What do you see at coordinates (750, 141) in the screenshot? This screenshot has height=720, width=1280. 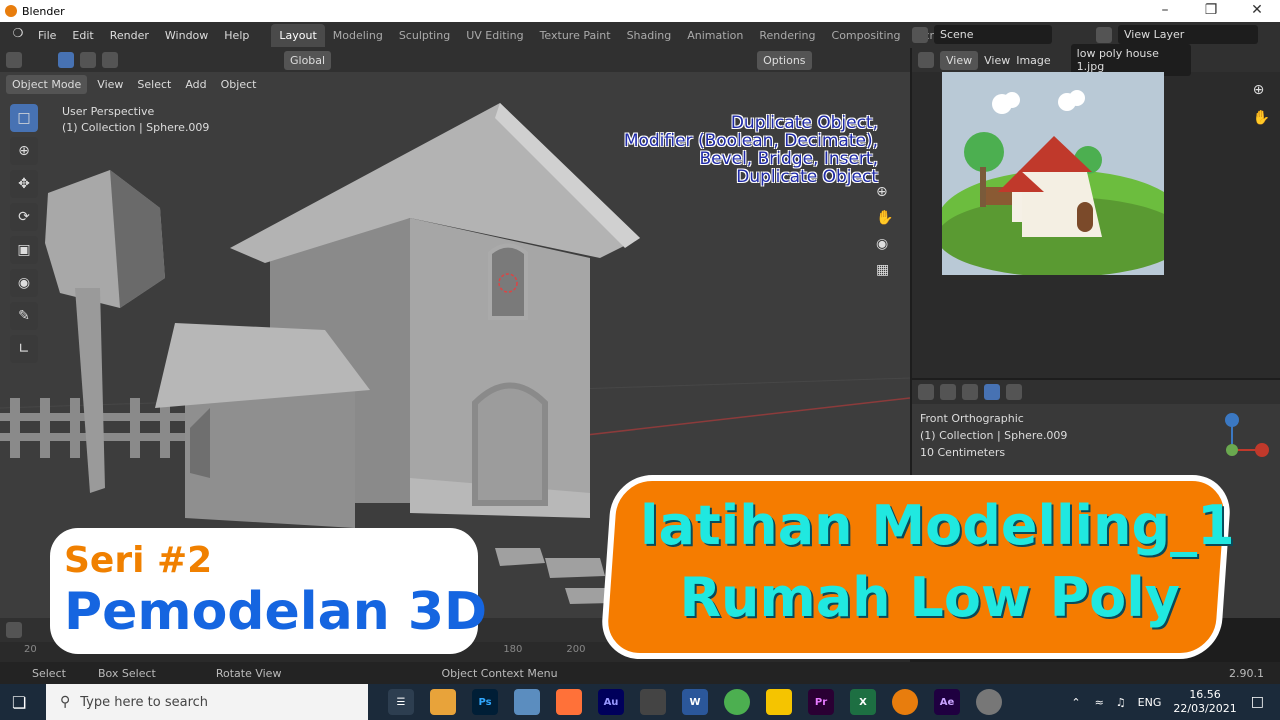 I see `annotation-line-2: Modifier (Boolean, Decimate),` at bounding box center [750, 141].